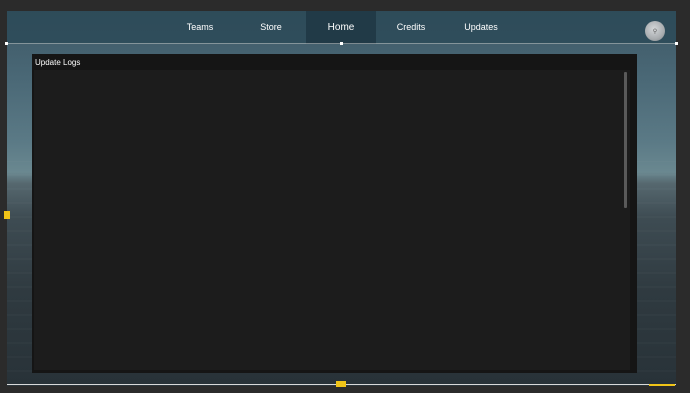 Image resolution: width=690 pixels, height=393 pixels. What do you see at coordinates (662, 385) in the screenshot?
I see `resize-handle-bottom-right` at bounding box center [662, 385].